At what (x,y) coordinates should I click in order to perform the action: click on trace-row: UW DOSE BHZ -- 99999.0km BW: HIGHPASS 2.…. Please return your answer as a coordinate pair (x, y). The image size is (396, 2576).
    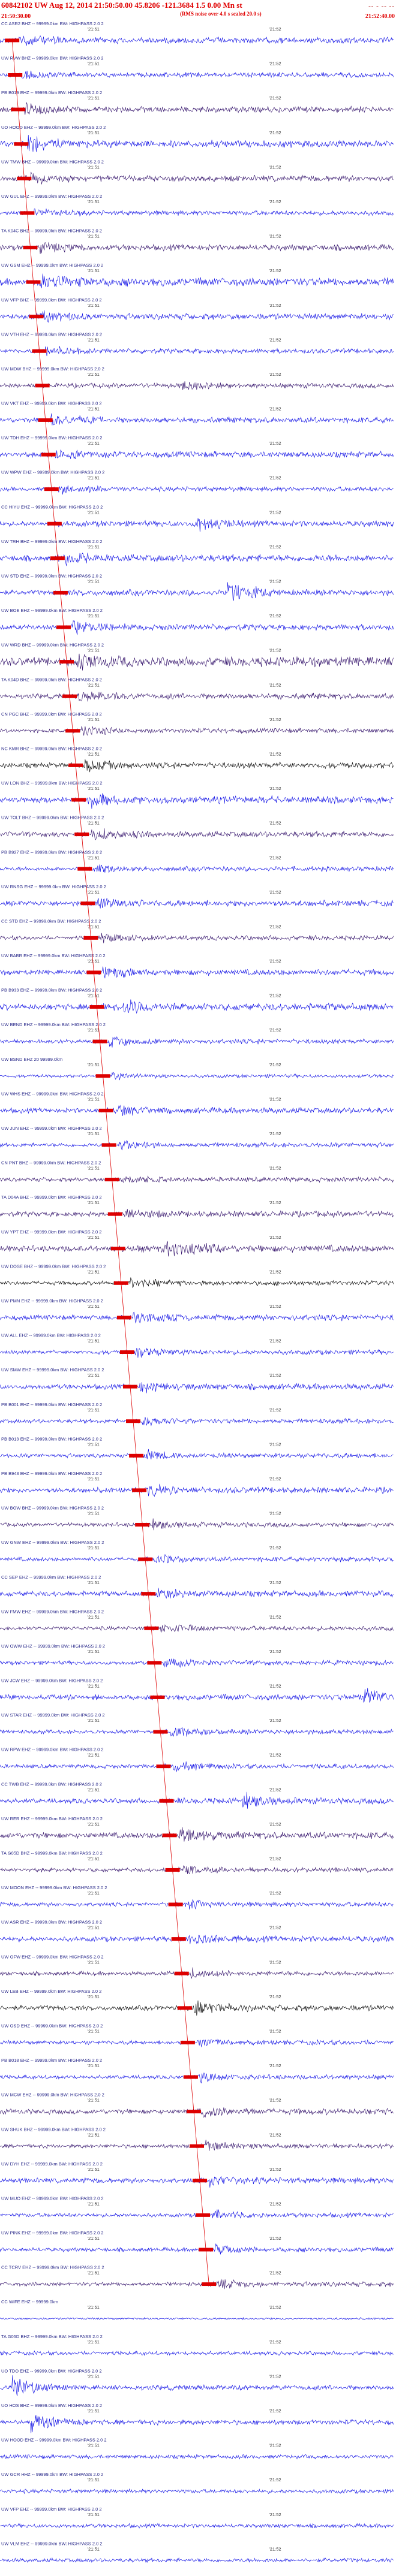
    Looking at the image, I should click on (197, 1276).